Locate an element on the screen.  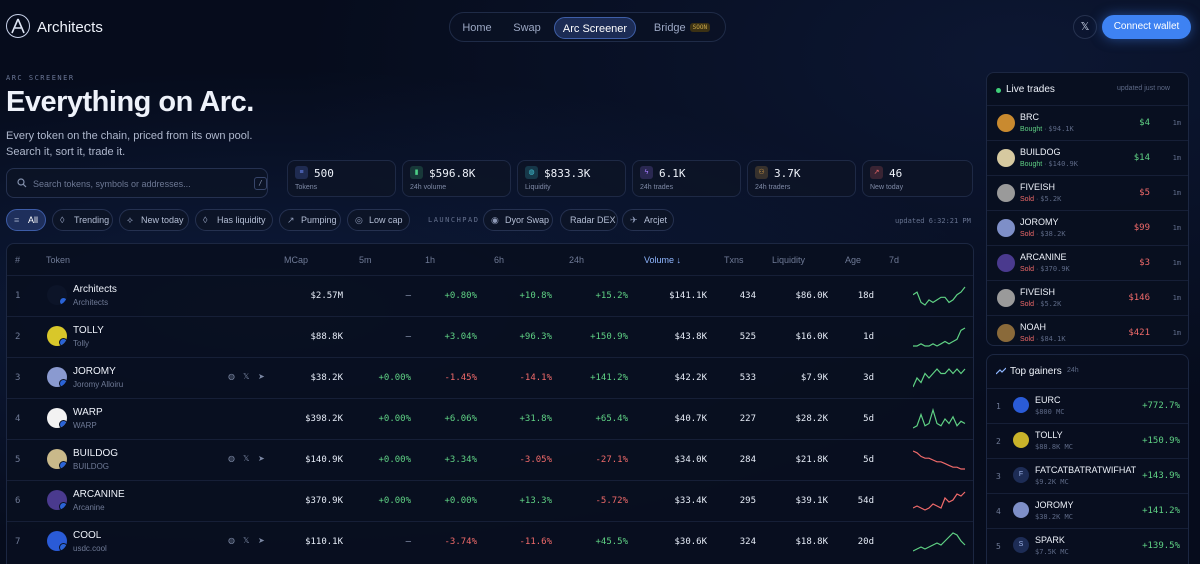
launchpad-chip: ✈ Arcjet is located at coordinates (648, 220).